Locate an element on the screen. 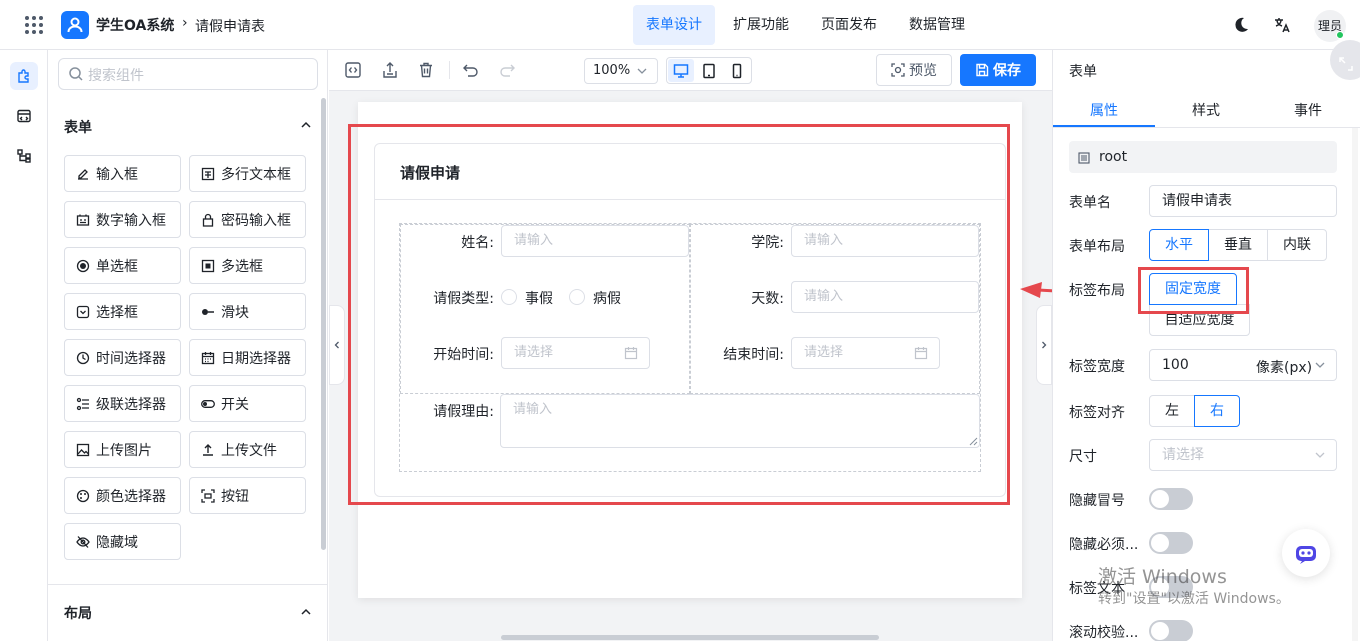 Image resolution: width=1360 pixels, height=641 pixels. windows-activation-watermark: 激活 Windows is located at coordinates (1162, 577).